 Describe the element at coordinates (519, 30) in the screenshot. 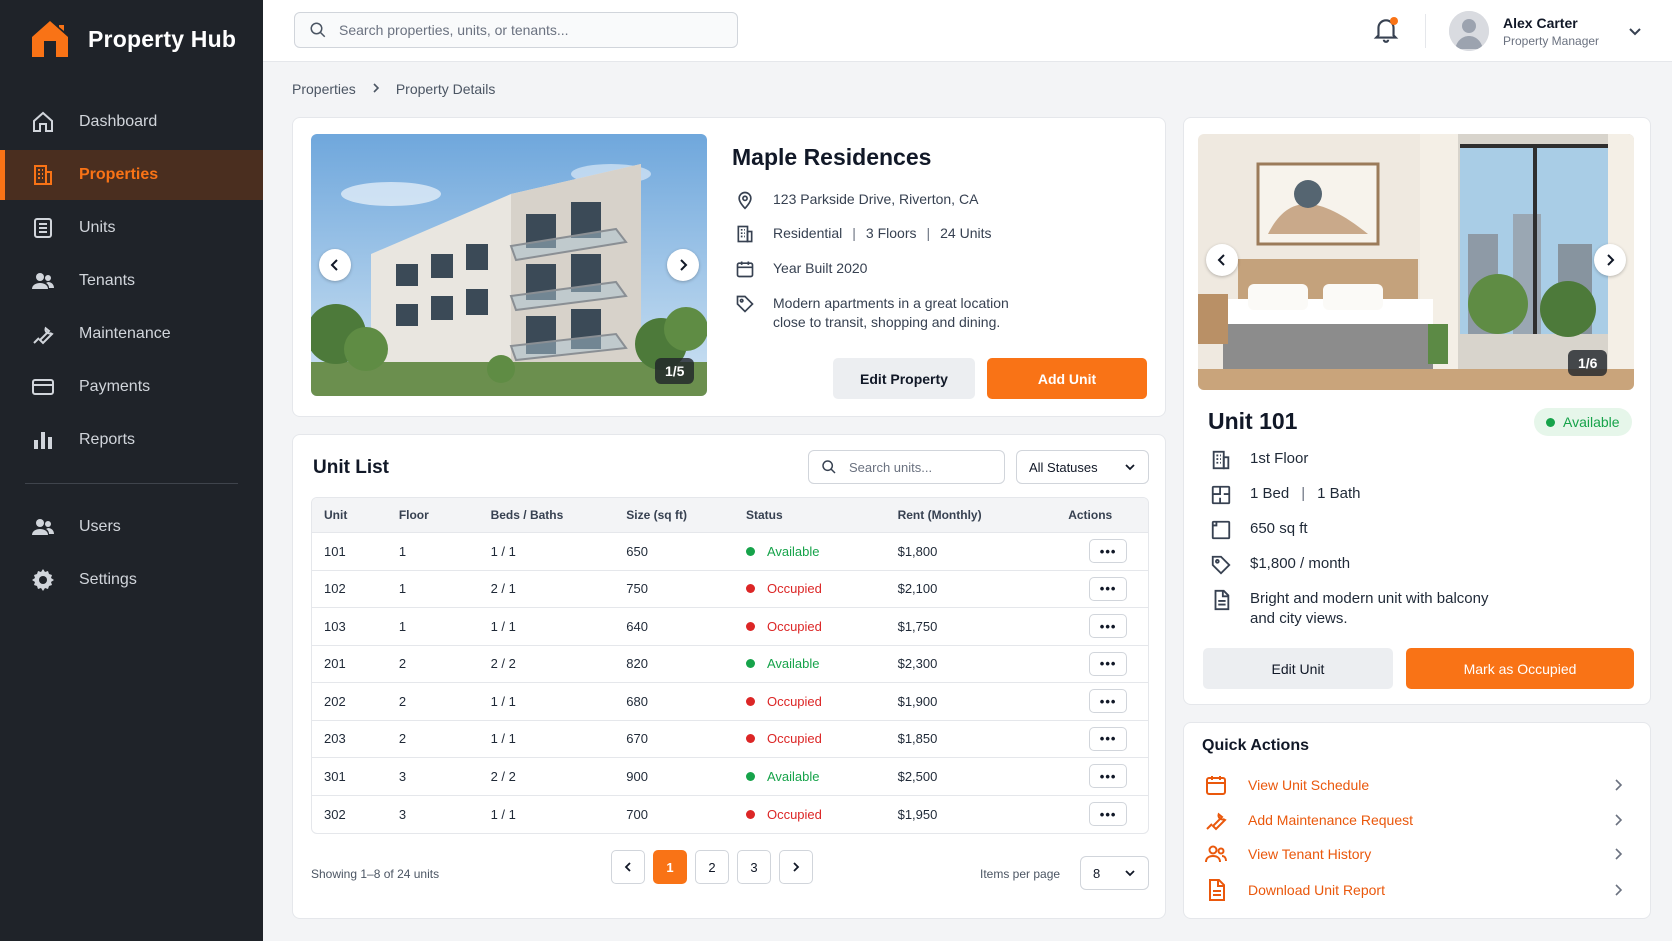

I see `search-input` at that location.